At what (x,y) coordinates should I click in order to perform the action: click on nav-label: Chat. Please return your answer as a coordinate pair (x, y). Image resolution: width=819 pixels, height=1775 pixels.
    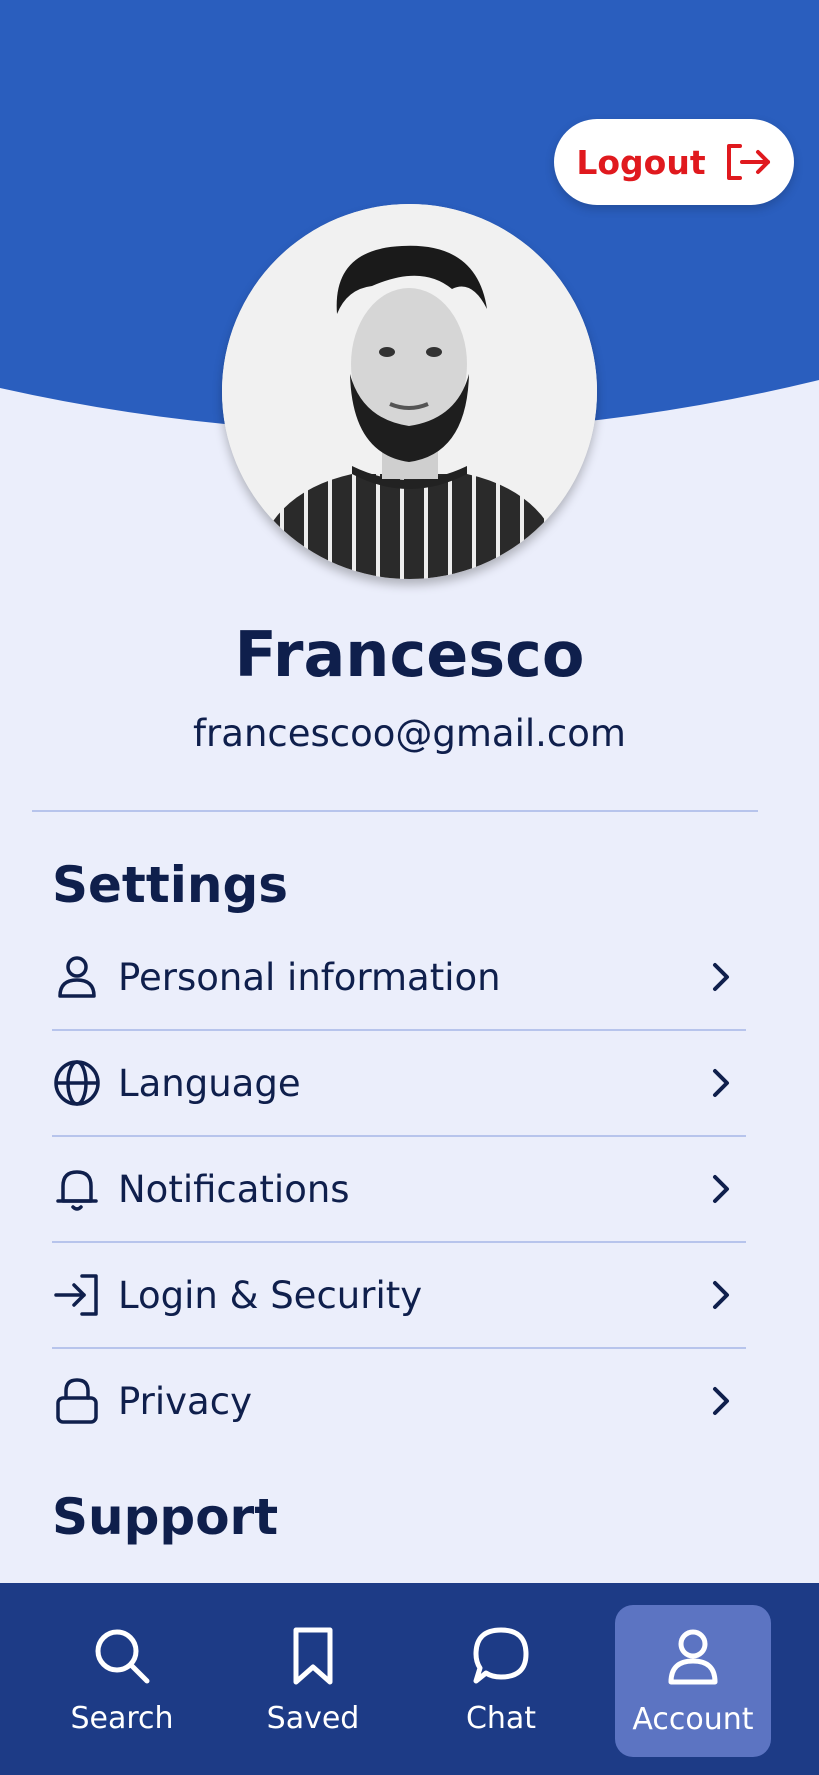
    Looking at the image, I should click on (501, 1718).